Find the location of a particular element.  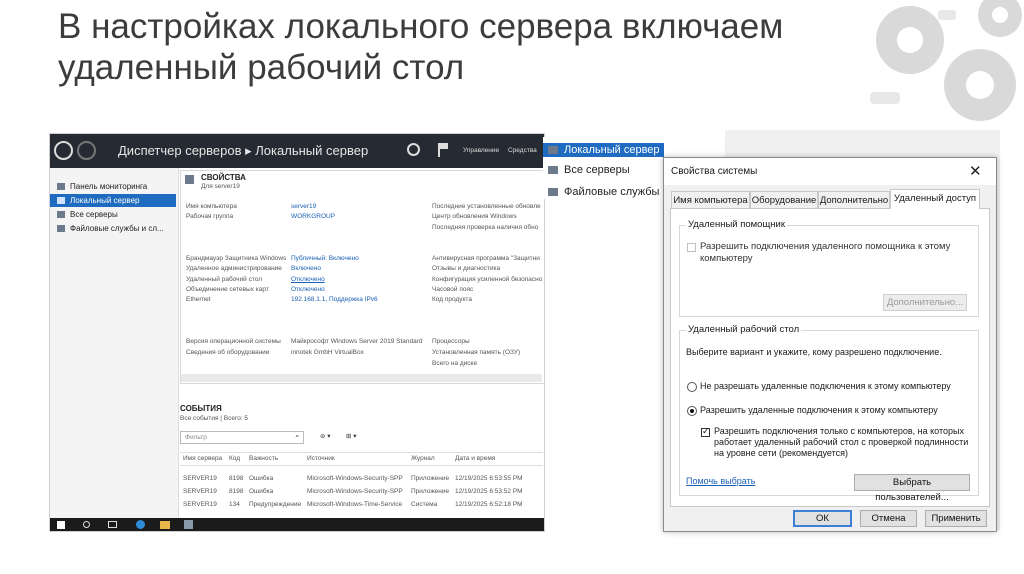

sidebar-item-dashboard: Панель мониторинга is located at coordinates (113, 186).